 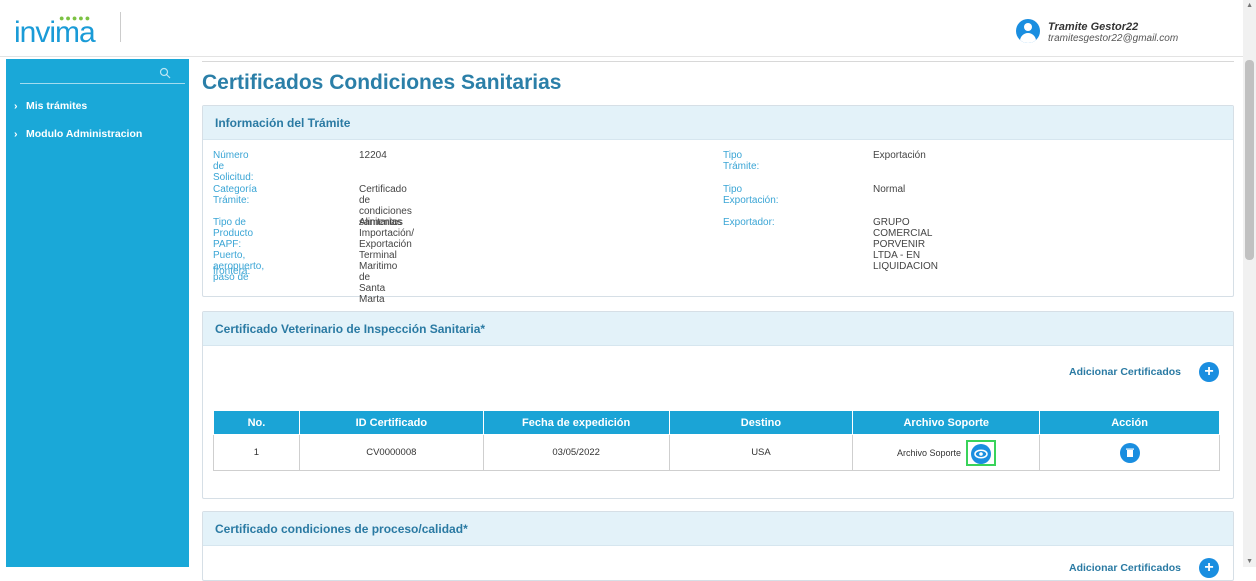 I want to click on cell-fecha: 03/05/2022, so click(x=576, y=452).